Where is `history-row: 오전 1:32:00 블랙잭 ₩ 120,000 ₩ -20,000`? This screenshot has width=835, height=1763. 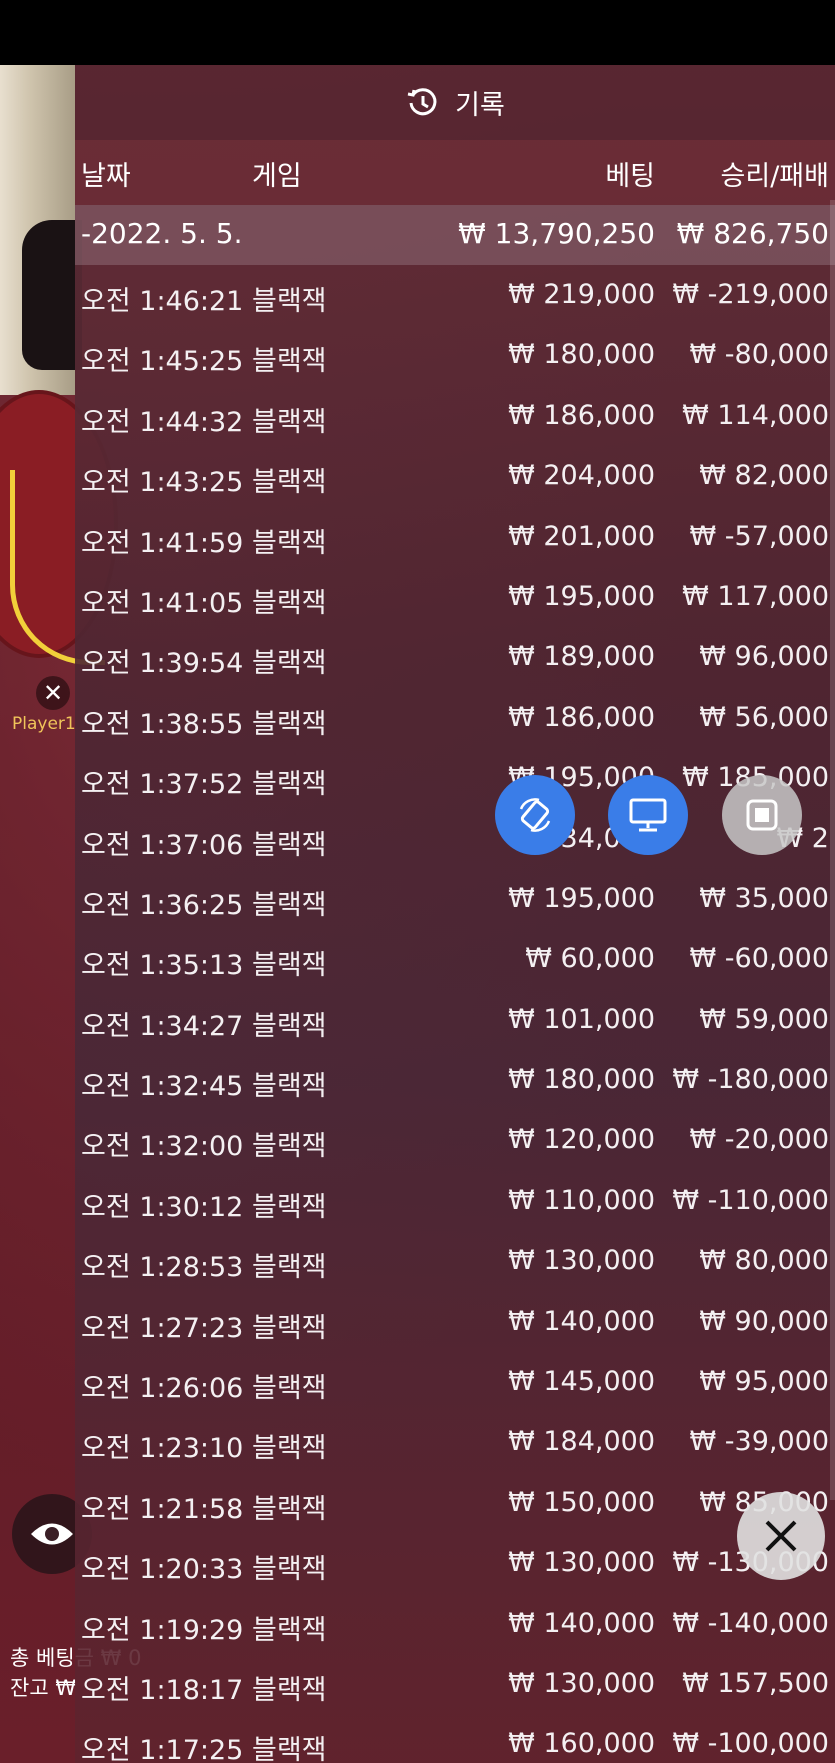 history-row: 오전 1:32:00 블랙잭 ₩ 120,000 ₩ -20,000 is located at coordinates (455, 1140).